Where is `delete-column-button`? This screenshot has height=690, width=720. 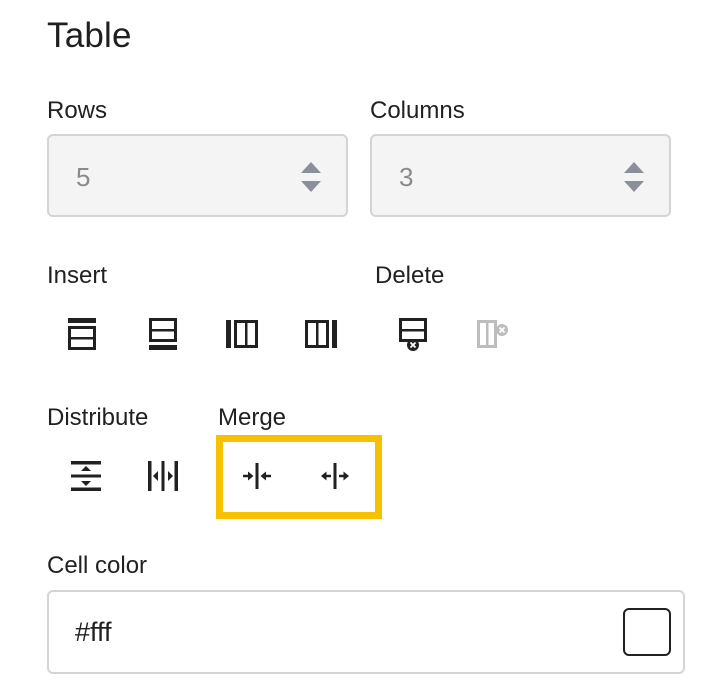 delete-column-button is located at coordinates (492, 334).